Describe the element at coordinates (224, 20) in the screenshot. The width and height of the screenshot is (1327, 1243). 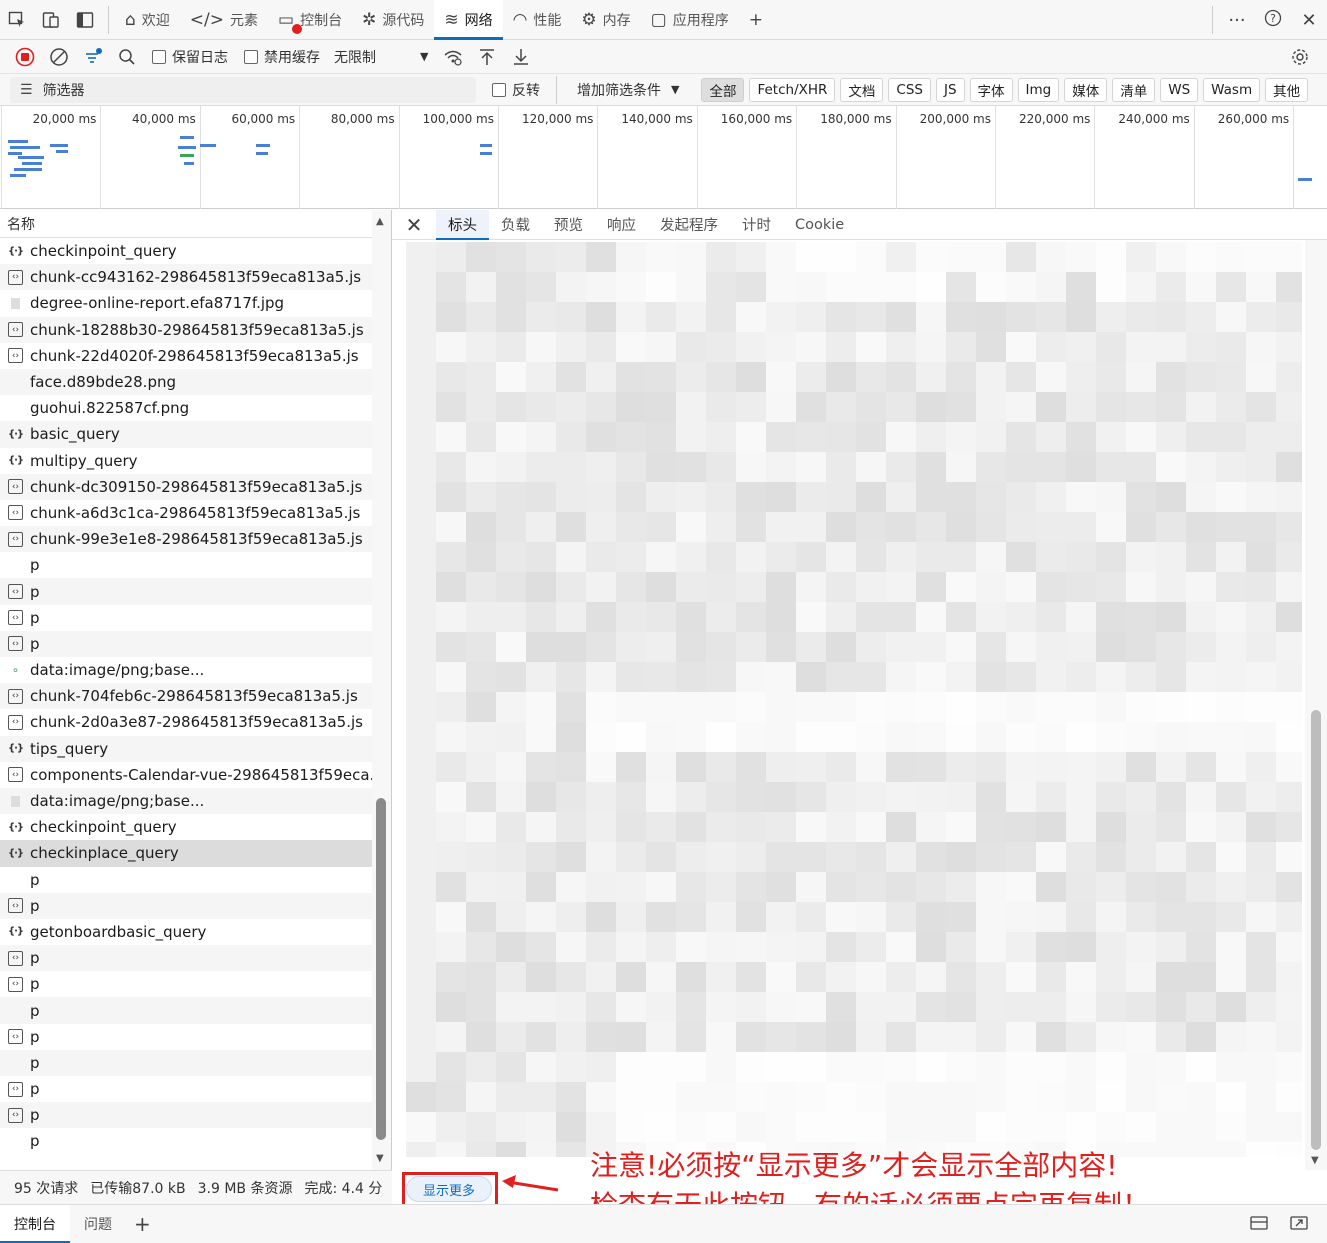
I see `tab-code: </> 元素` at that location.